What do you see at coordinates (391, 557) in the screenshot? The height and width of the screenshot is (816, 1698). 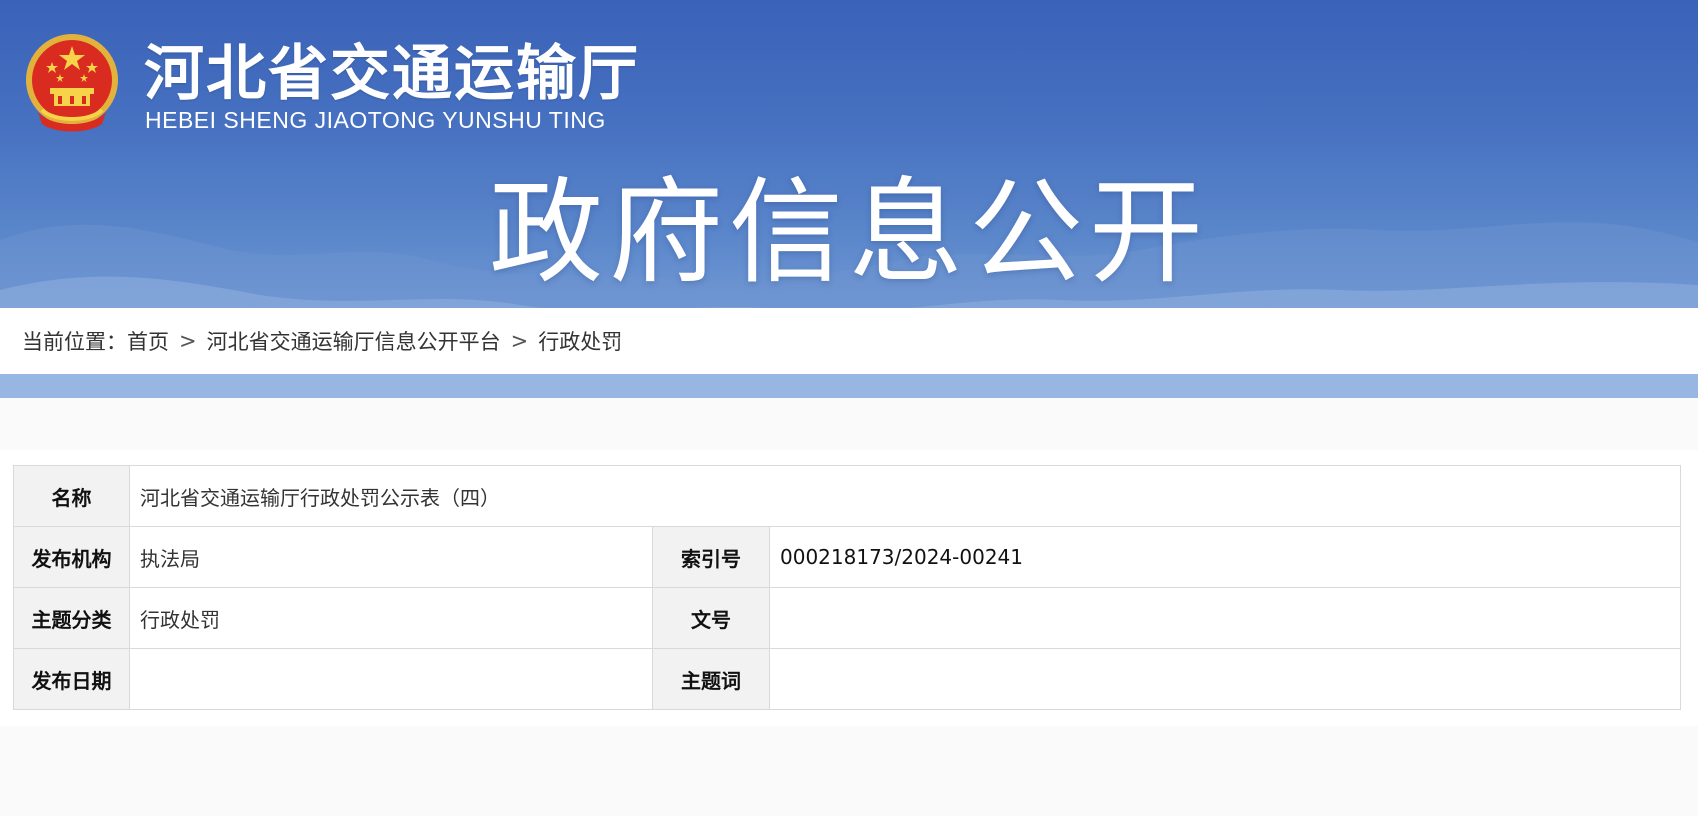 I see `publisher-value: 执法局` at bounding box center [391, 557].